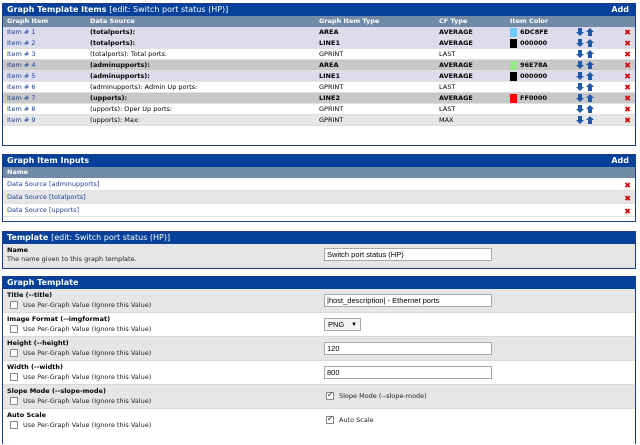 The width and height of the screenshot is (640, 445). I want to click on template-panel-header: Template [edit: Switch port status (HP)], so click(319, 238).